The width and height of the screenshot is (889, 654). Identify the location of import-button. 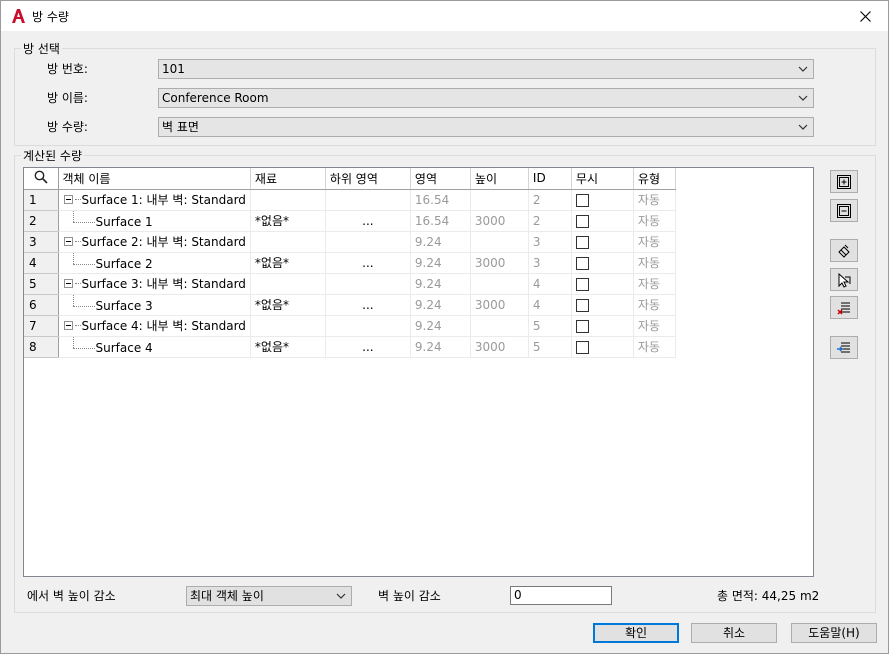
(844, 347).